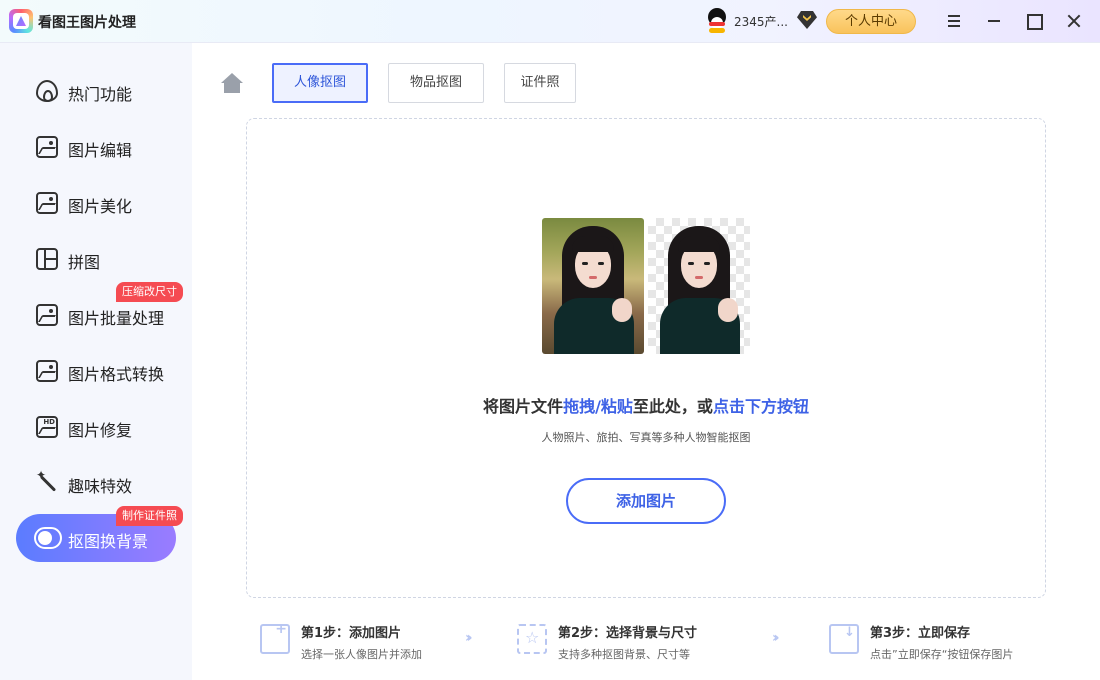 Image resolution: width=1100 pixels, height=680 pixels. What do you see at coordinates (699, 286) in the screenshot?
I see `sample-cutout-photo` at bounding box center [699, 286].